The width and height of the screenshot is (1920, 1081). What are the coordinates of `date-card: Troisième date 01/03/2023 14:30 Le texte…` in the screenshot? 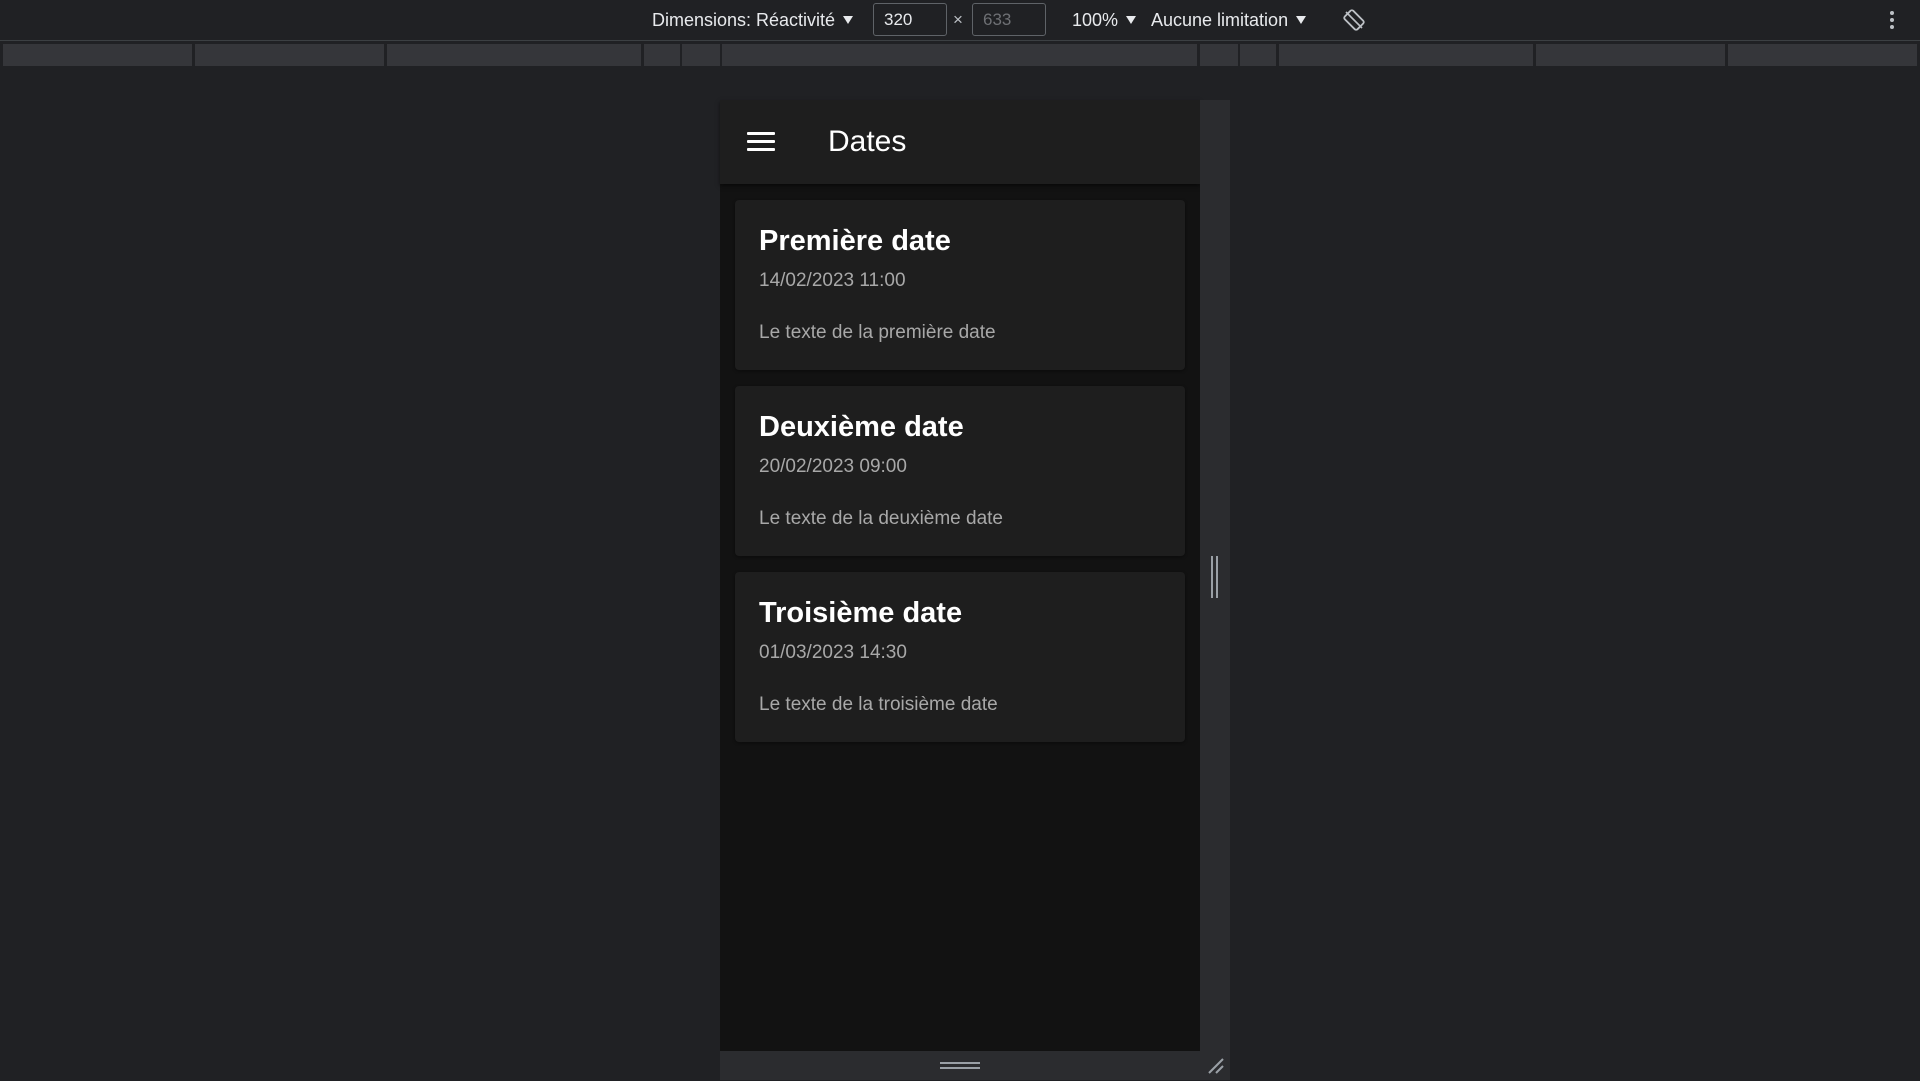 It's located at (960, 657).